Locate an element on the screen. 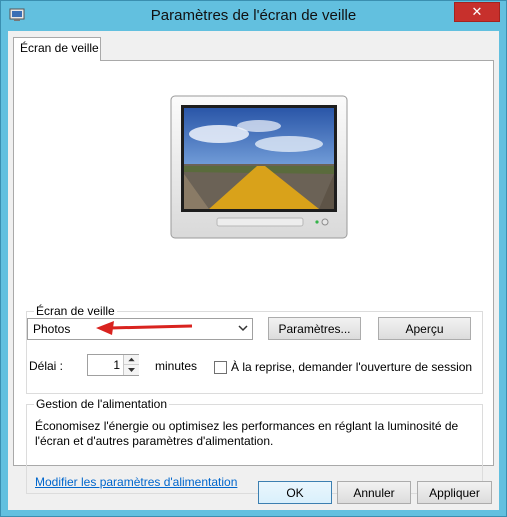 The width and height of the screenshot is (507, 517). spin-down-icon is located at coordinates (131, 370).